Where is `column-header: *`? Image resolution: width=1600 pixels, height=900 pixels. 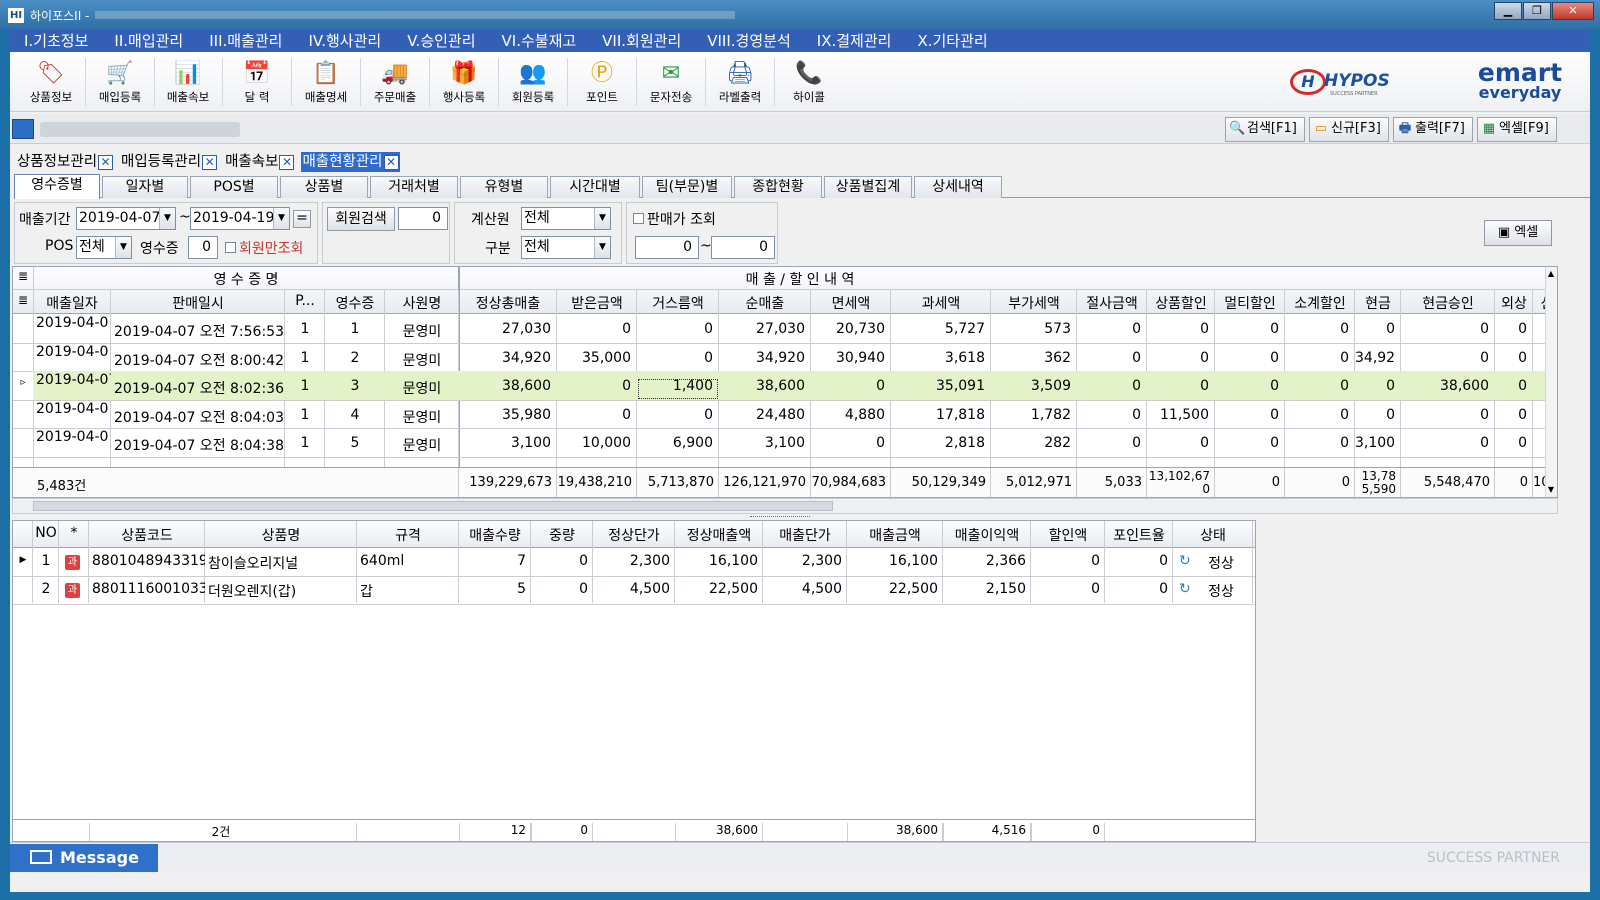
column-header: * is located at coordinates (74, 533).